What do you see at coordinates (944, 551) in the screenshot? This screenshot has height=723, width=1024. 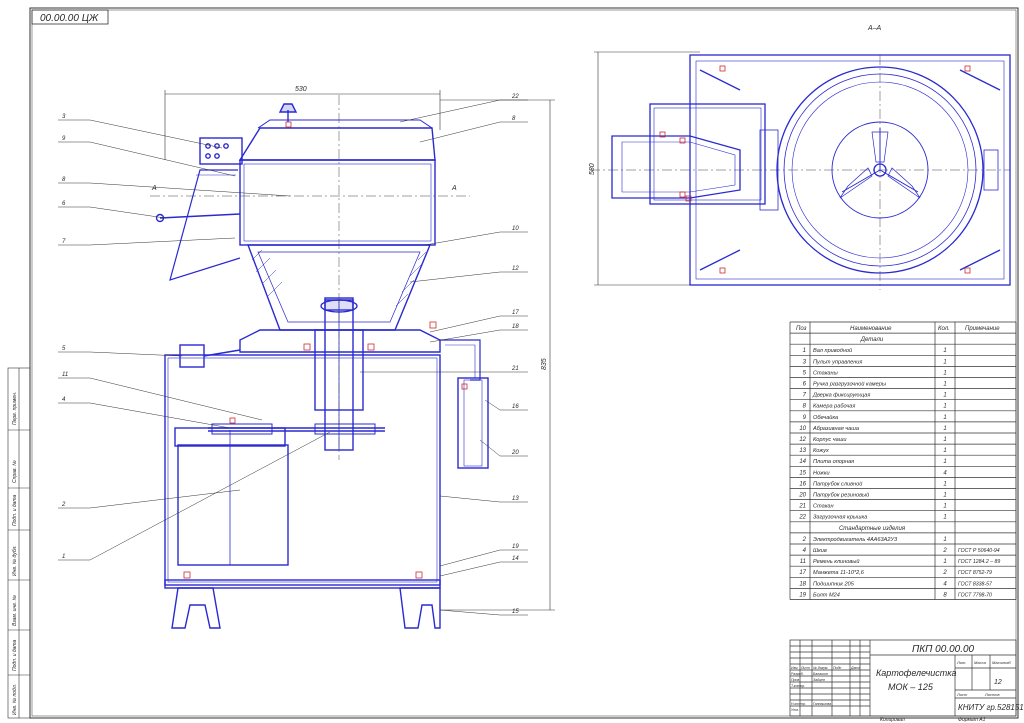 I see `table-cell-qty: 2` at bounding box center [944, 551].